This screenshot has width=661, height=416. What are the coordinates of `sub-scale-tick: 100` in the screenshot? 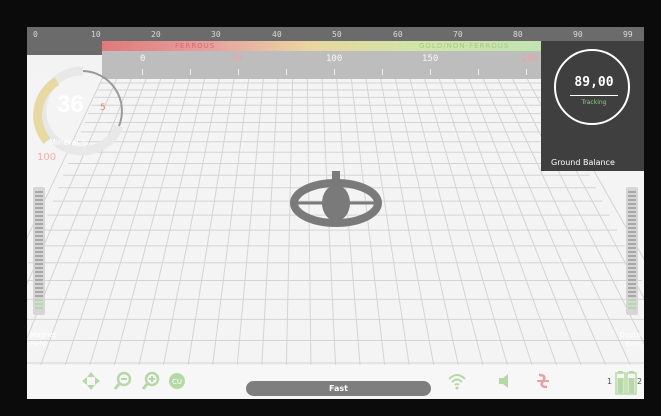 It's located at (334, 59).